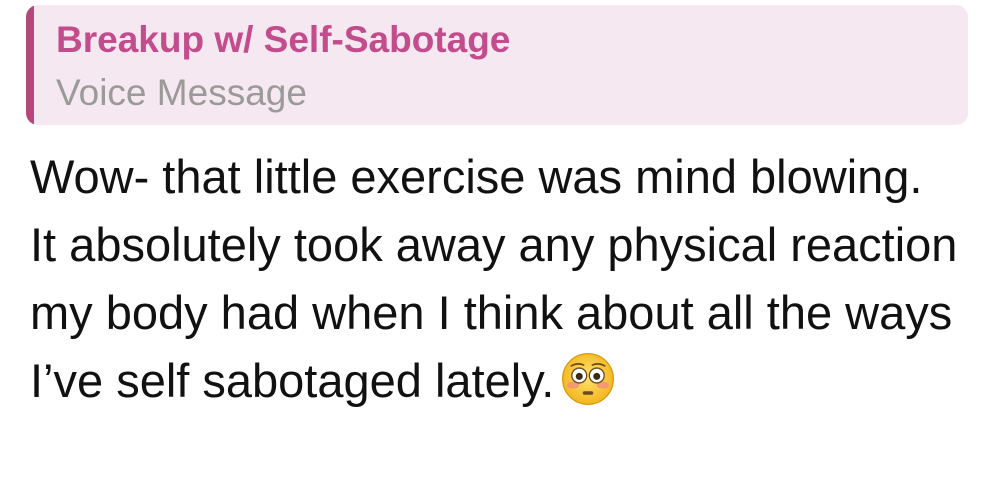 The image size is (985, 487). What do you see at coordinates (181, 92) in the screenshot?
I see `reply-subtitle: Voice Message` at bounding box center [181, 92].